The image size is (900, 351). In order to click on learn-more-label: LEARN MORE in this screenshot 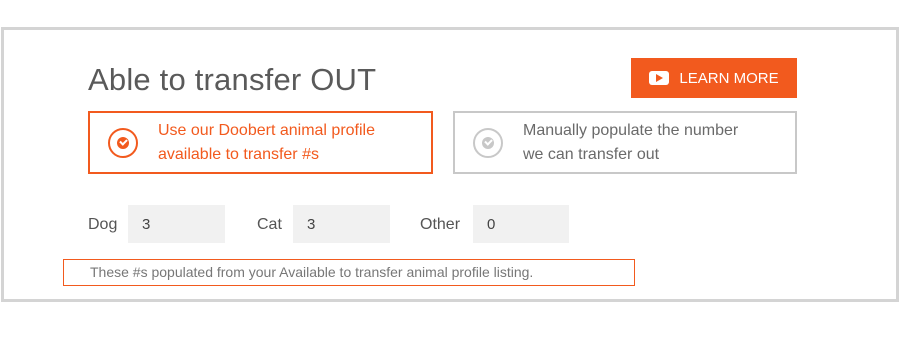, I will do `click(729, 78)`.